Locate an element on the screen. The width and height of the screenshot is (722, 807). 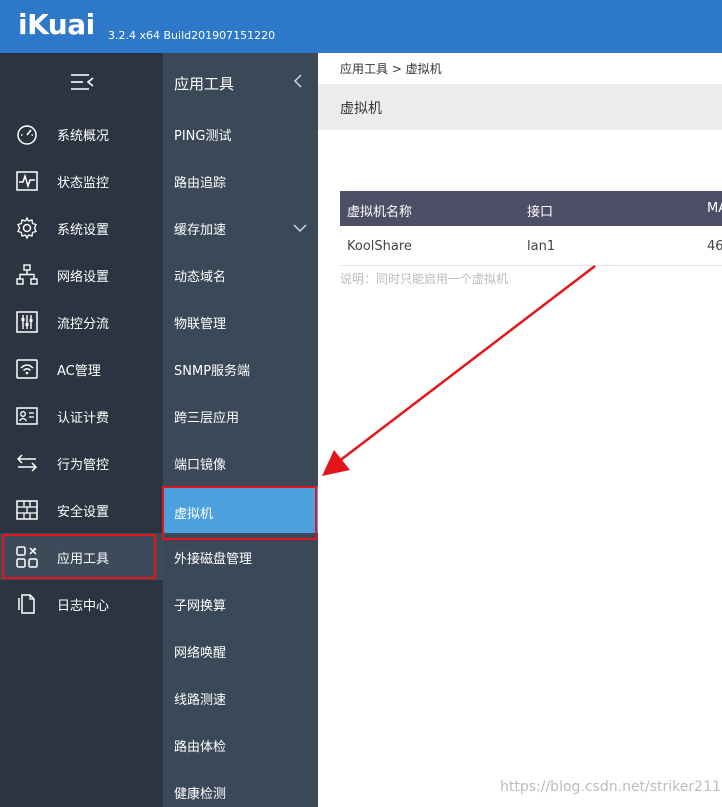
page-header: 虚拟机 is located at coordinates (520, 107).